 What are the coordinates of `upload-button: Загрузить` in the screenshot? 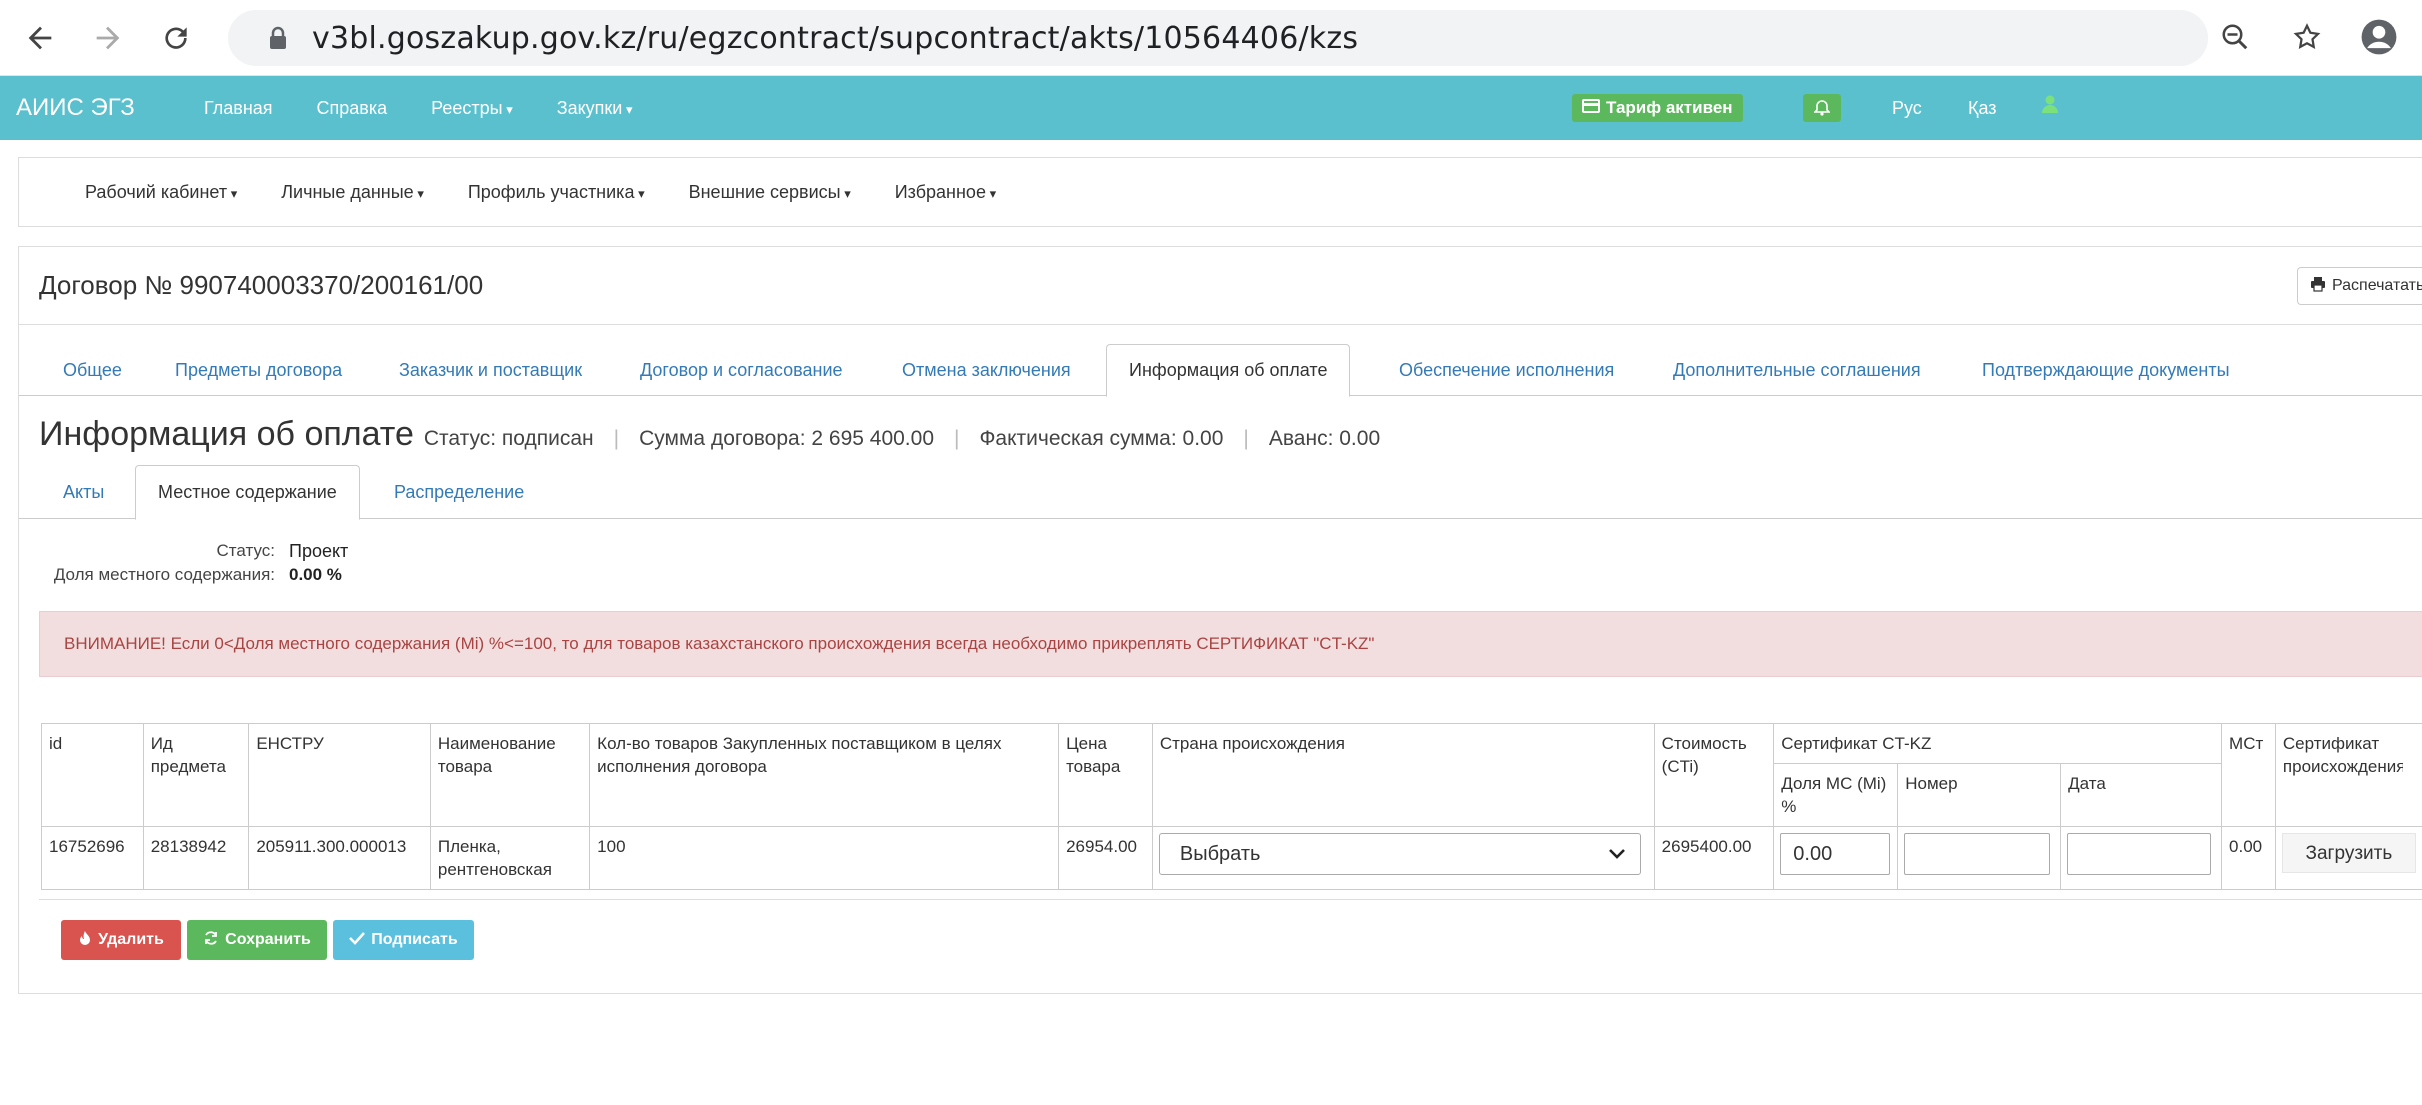 It's located at (2348, 853).